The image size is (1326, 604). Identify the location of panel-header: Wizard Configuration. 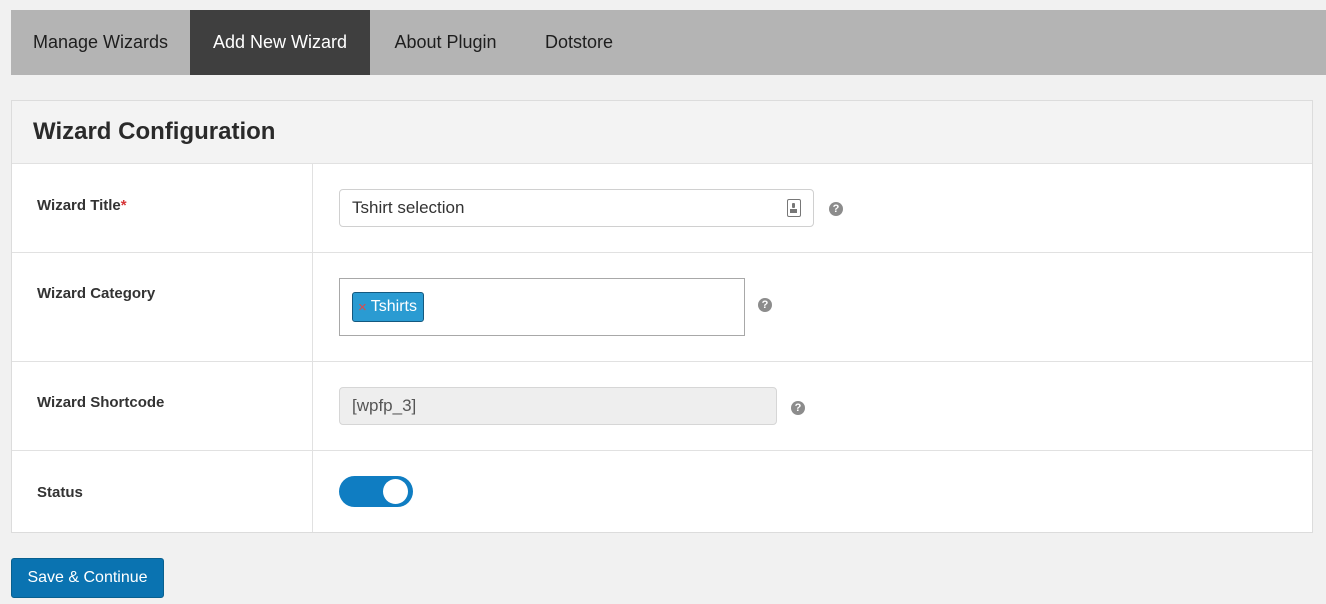
(662, 132).